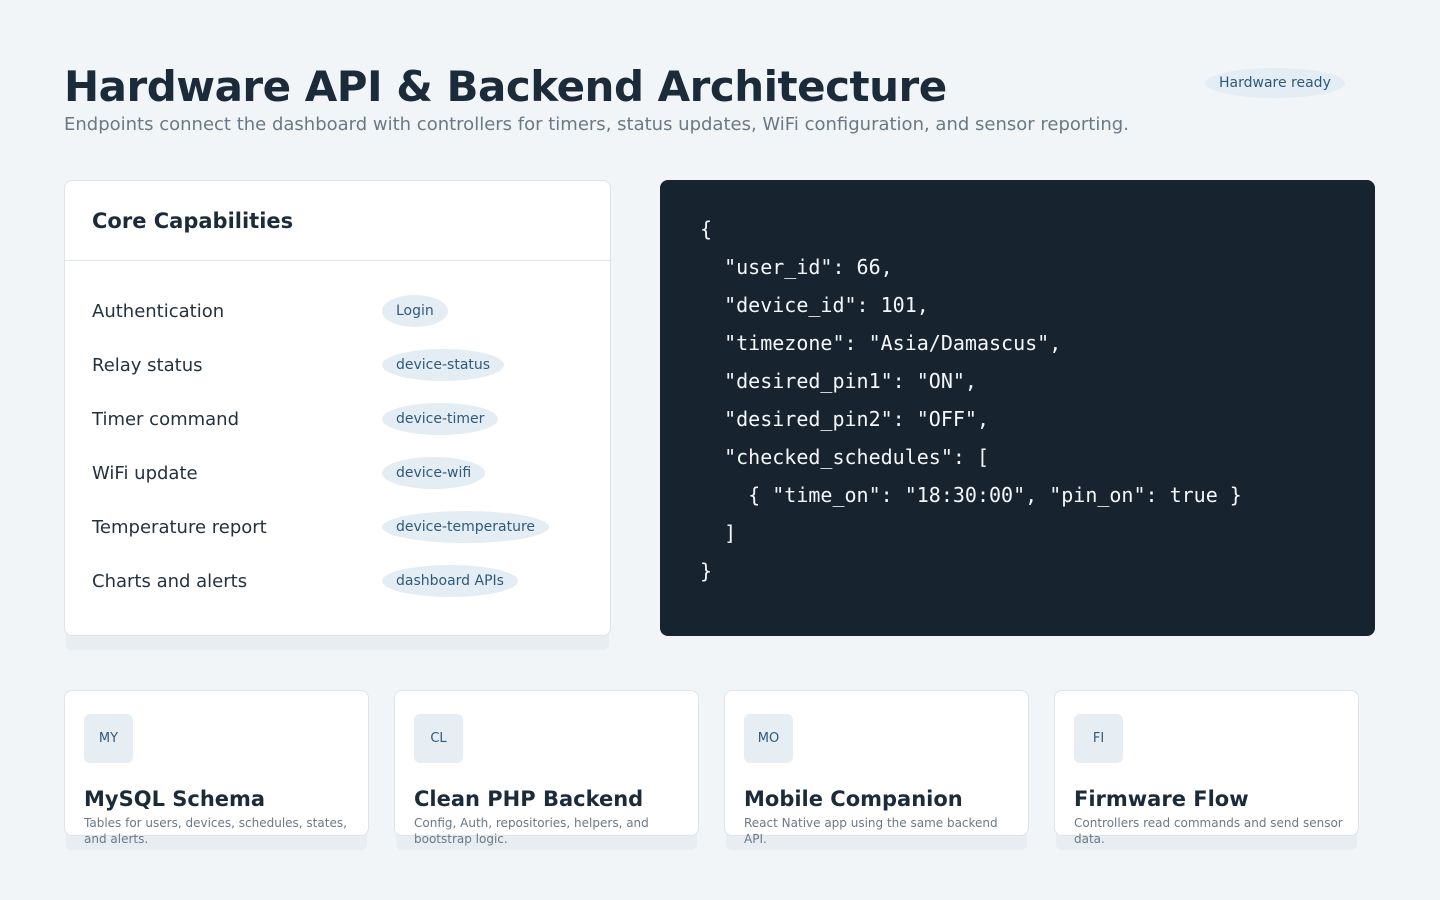 This screenshot has height=900, width=1440. What do you see at coordinates (170, 581) in the screenshot?
I see `capability-label: Charts and alerts` at bounding box center [170, 581].